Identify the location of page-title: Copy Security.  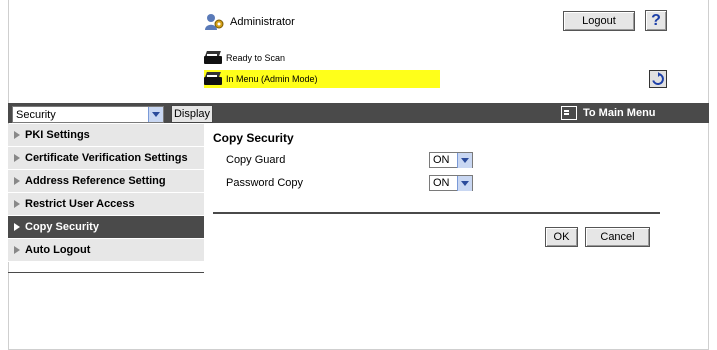
(253, 138).